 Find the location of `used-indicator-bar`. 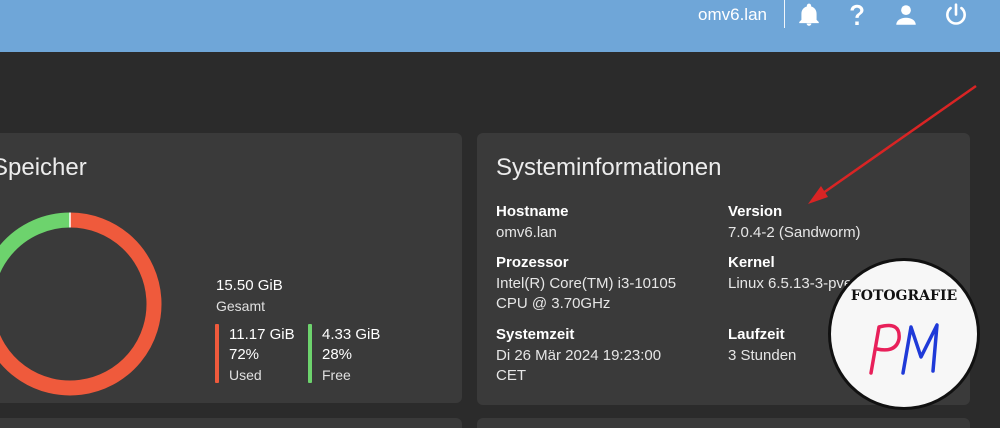

used-indicator-bar is located at coordinates (217, 353).